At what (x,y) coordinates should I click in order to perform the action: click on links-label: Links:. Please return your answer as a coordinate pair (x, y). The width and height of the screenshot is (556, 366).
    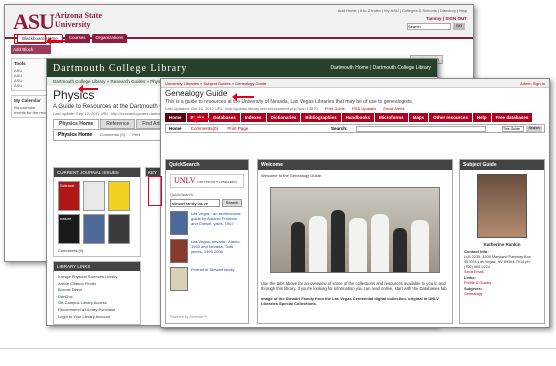
    Looking at the image, I should click on (470, 277).